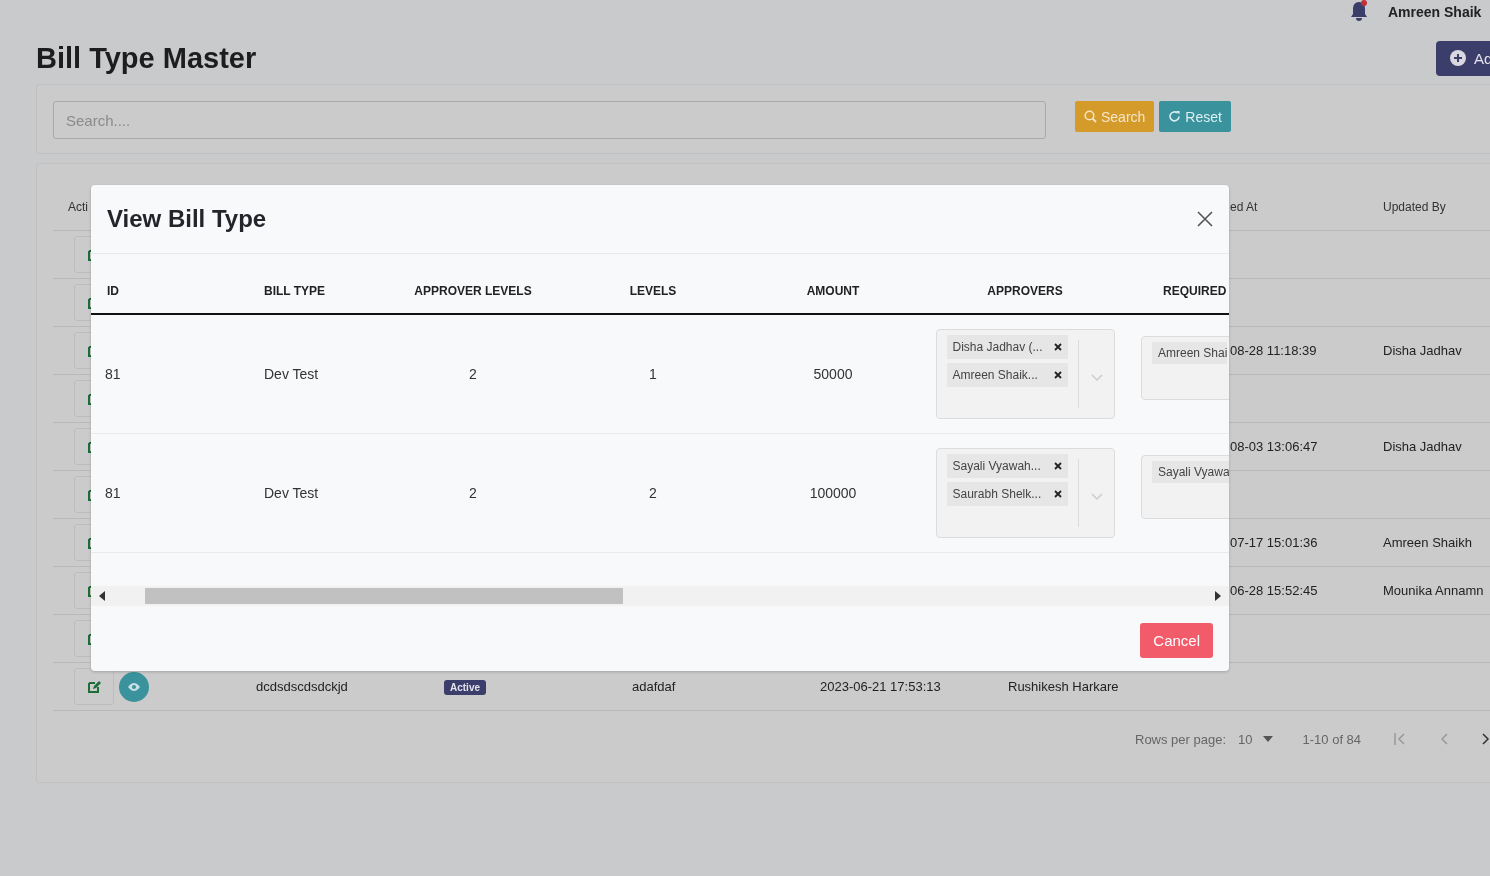  I want to click on column-header: LEVELS, so click(653, 290).